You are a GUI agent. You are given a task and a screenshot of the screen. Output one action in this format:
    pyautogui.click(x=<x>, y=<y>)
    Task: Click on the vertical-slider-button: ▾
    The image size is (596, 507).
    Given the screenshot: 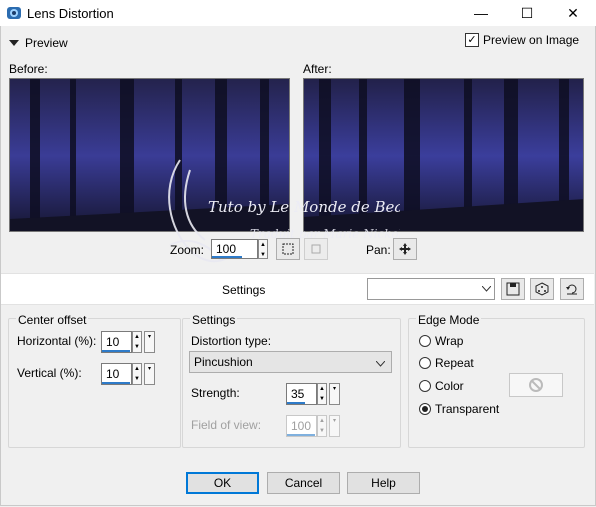 What is the action you would take?
    pyautogui.click(x=149, y=374)
    